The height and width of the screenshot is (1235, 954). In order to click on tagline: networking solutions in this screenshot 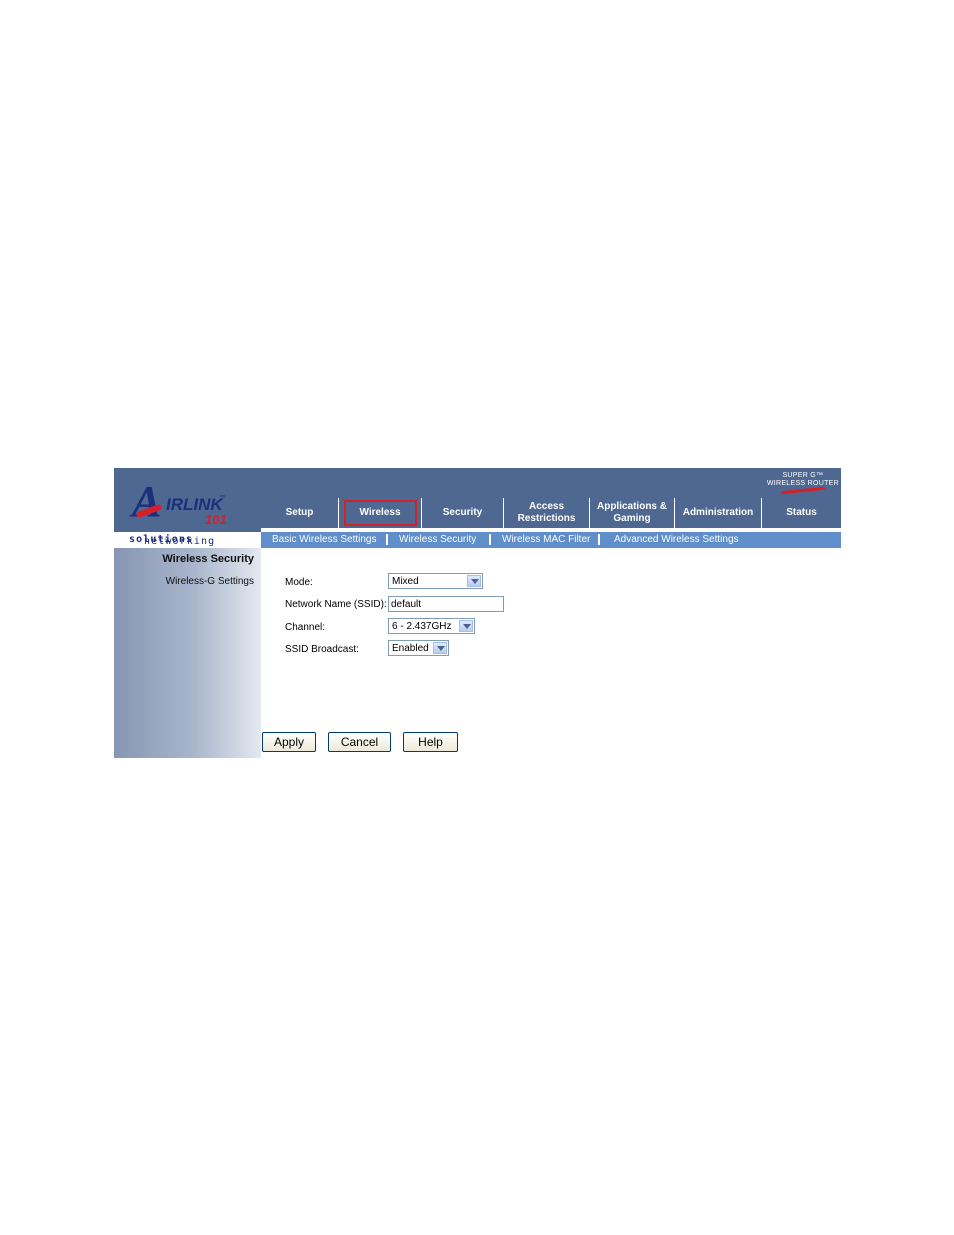, I will do `click(187, 540)`.